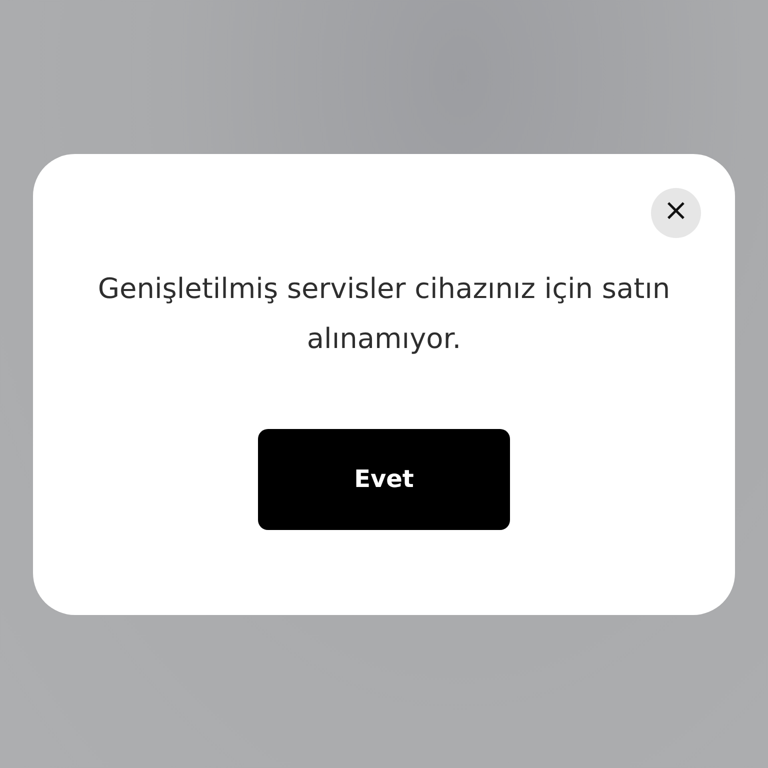 The width and height of the screenshot is (768, 768). What do you see at coordinates (384, 479) in the screenshot?
I see `confirm-button: Evet` at bounding box center [384, 479].